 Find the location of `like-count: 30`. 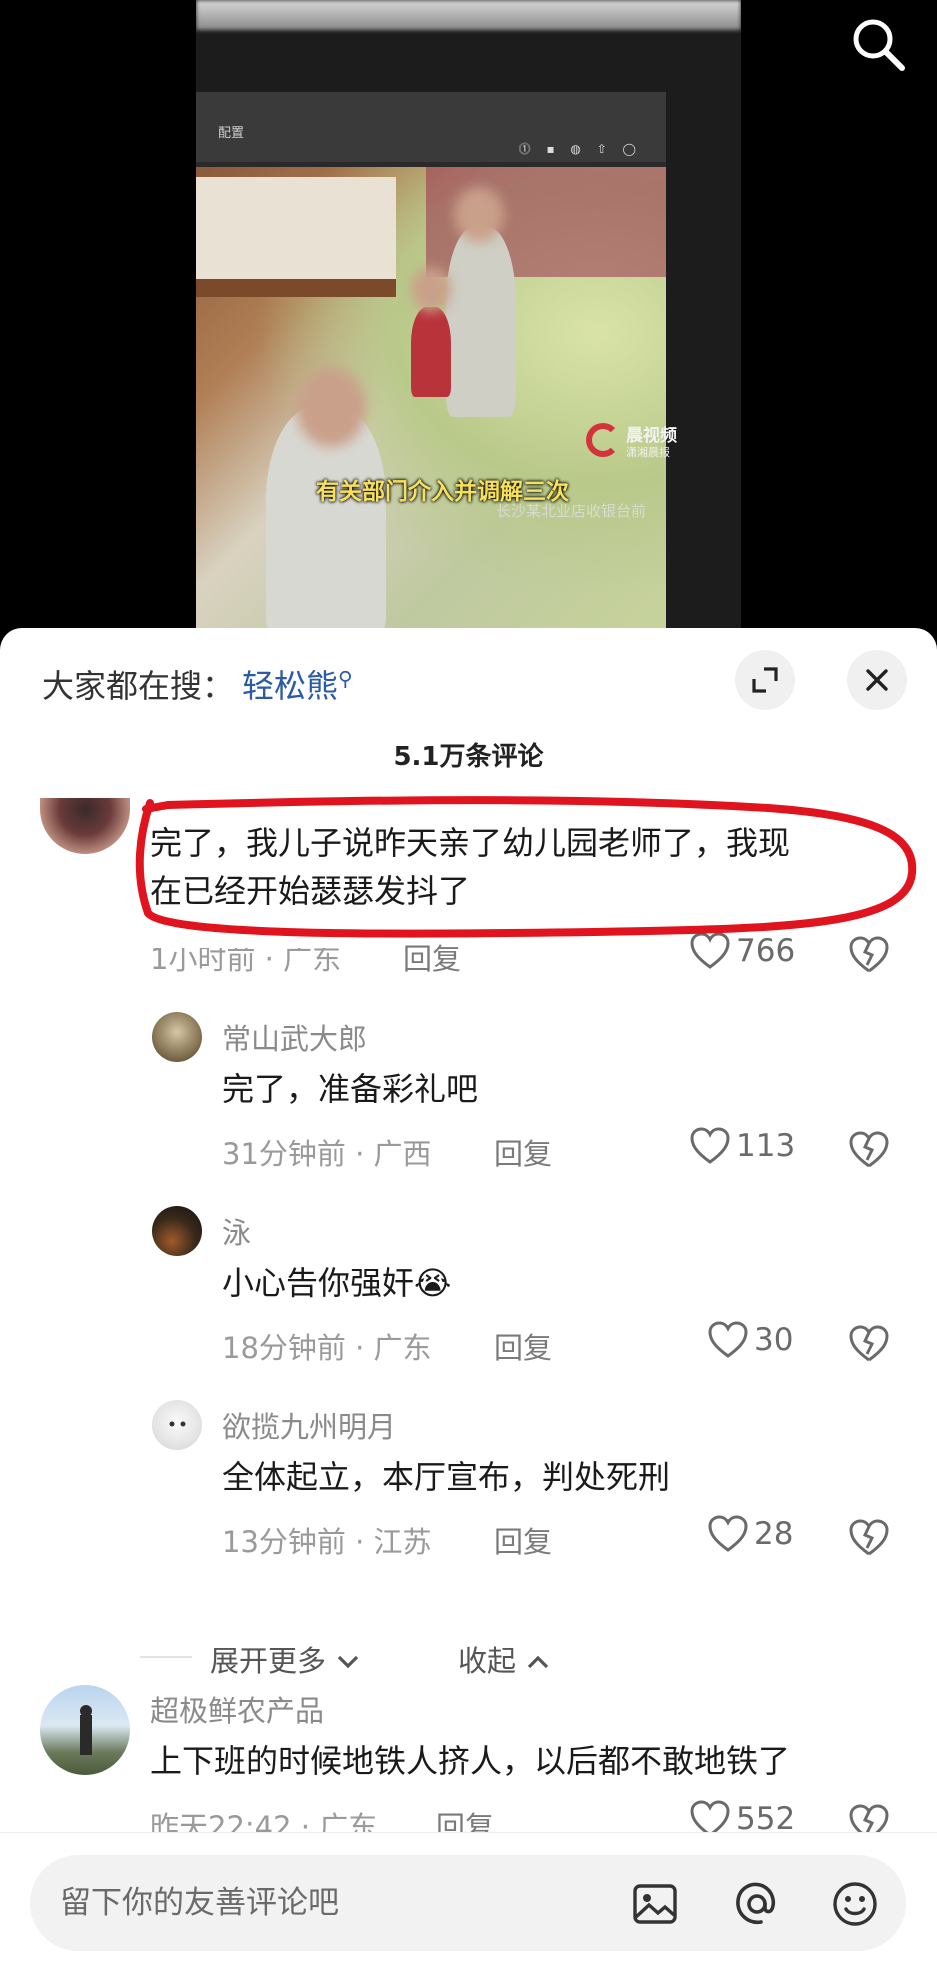

like-count: 30 is located at coordinates (774, 1340).